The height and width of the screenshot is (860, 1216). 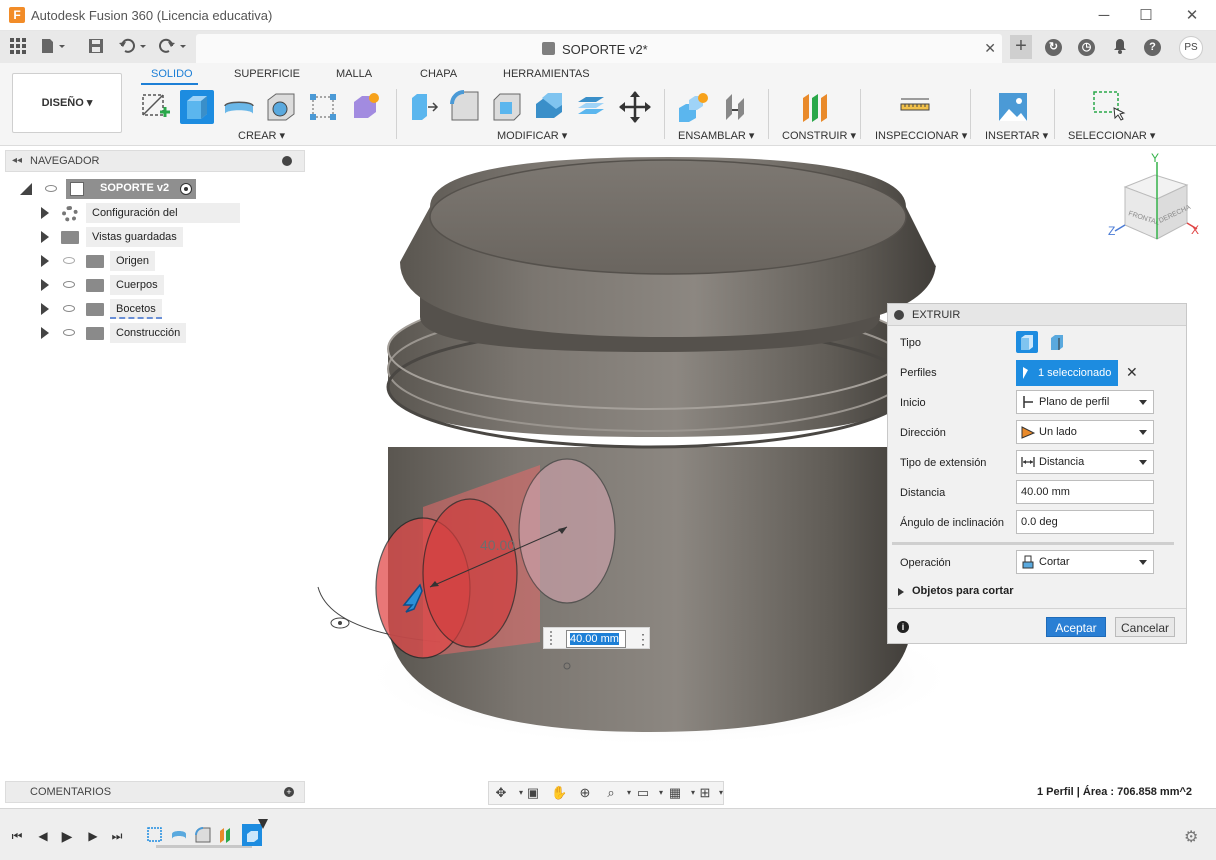 What do you see at coordinates (507, 107) in the screenshot?
I see `chamfer-icon` at bounding box center [507, 107].